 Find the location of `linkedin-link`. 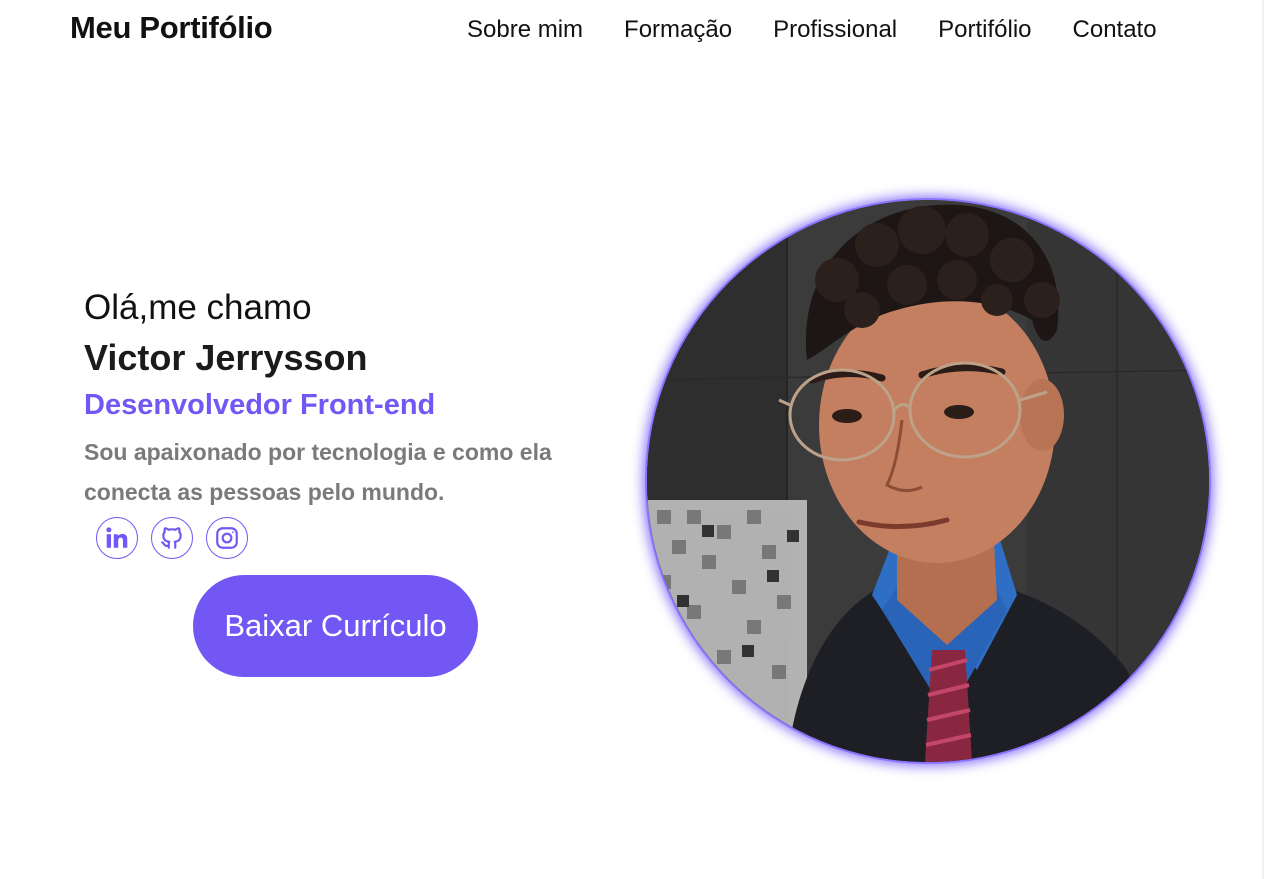

linkedin-link is located at coordinates (117, 538).